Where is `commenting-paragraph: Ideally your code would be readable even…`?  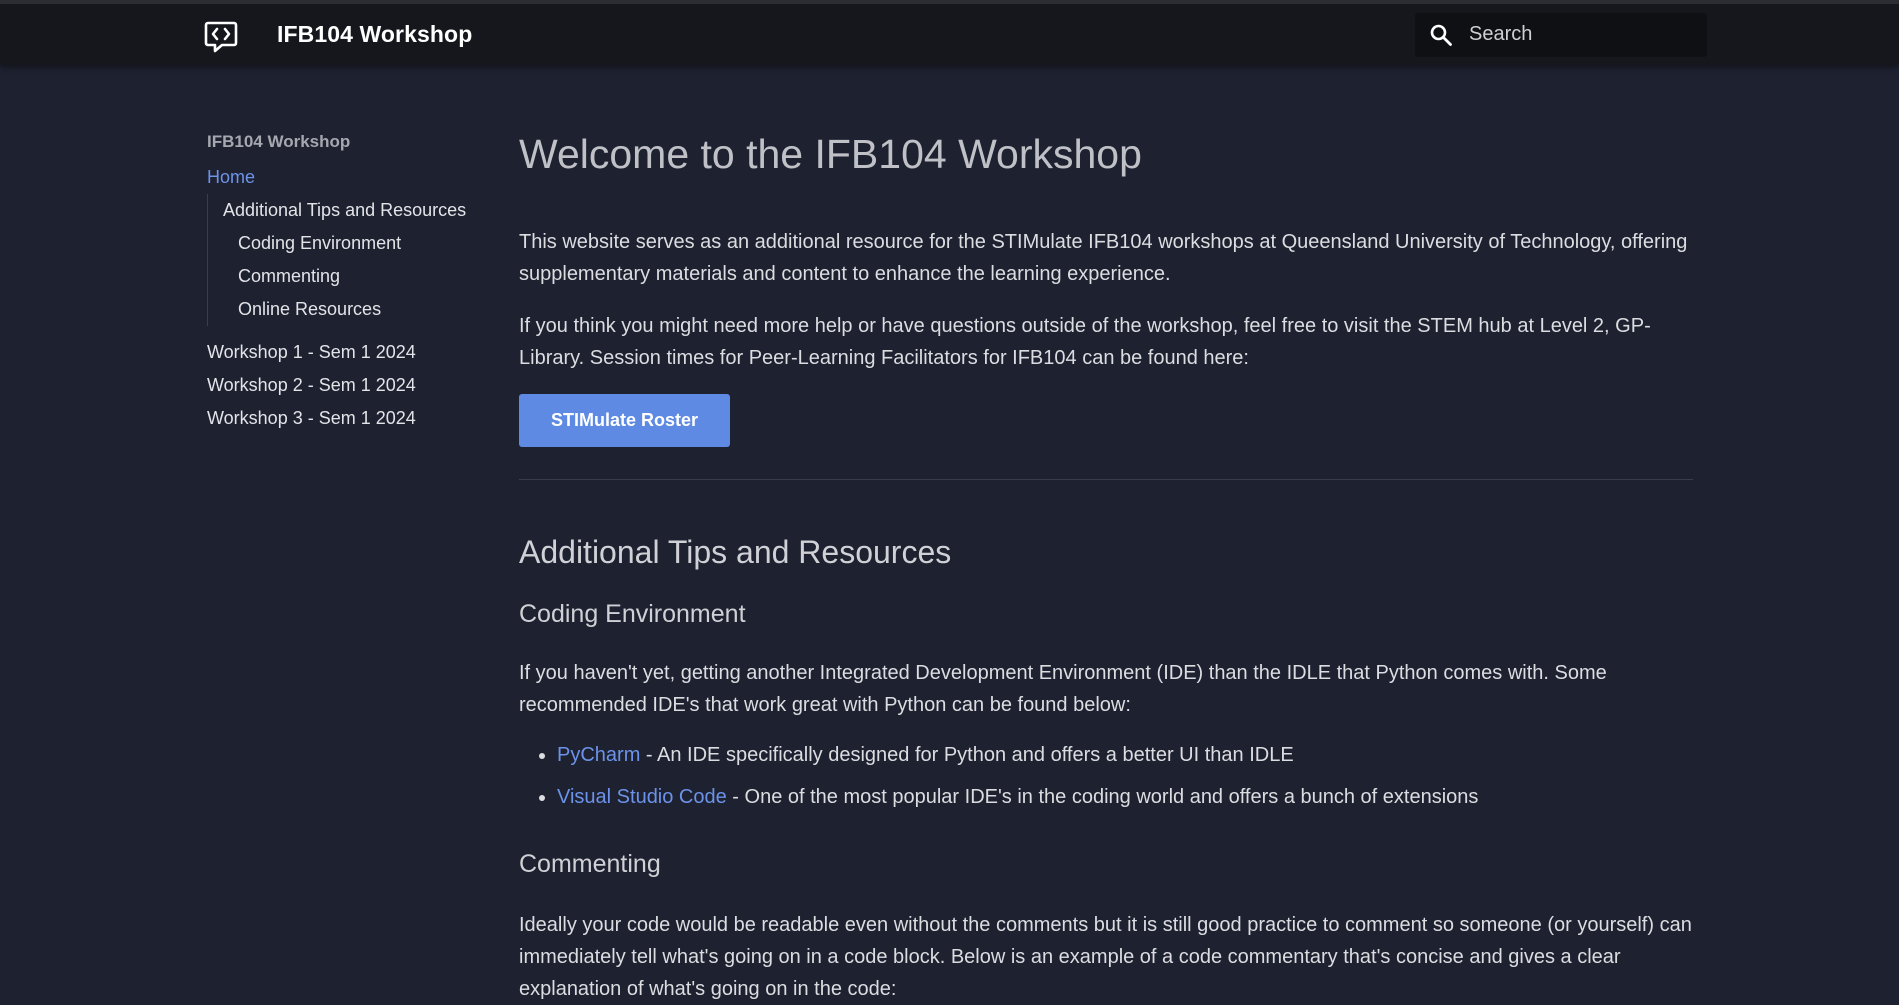 commenting-paragraph: Ideally your code would be readable even… is located at coordinates (1105, 957).